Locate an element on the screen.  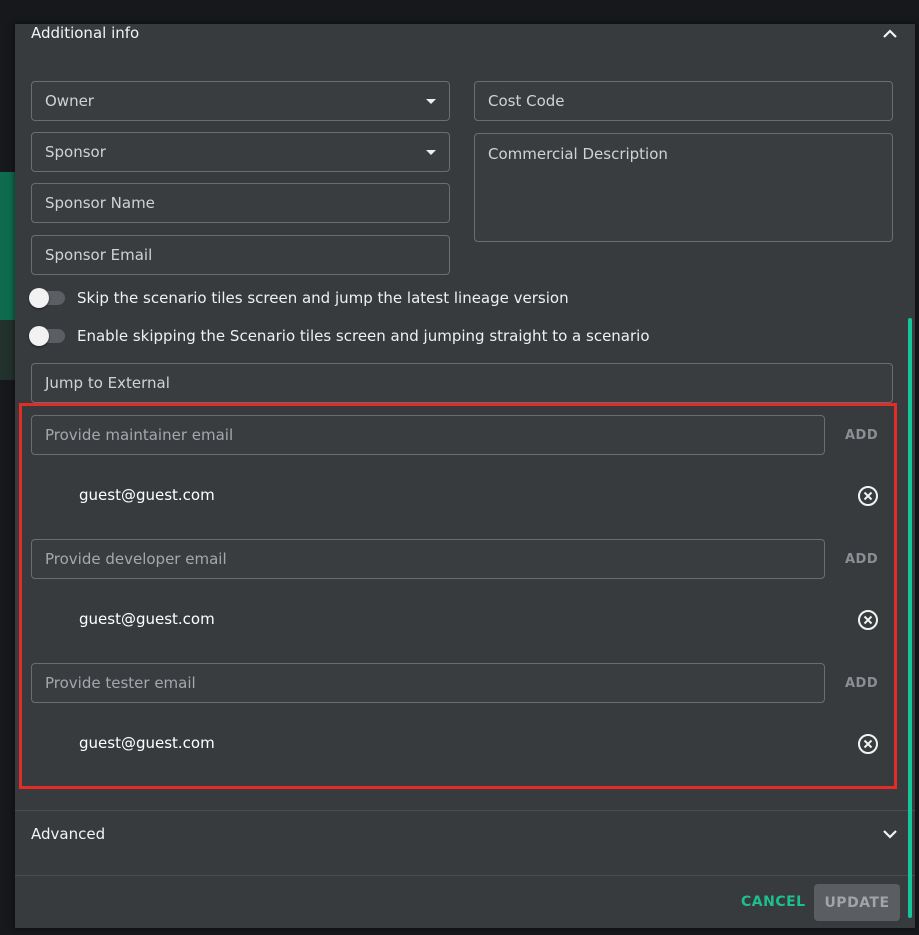
backdrop-panel is located at coordinates (7, 350).